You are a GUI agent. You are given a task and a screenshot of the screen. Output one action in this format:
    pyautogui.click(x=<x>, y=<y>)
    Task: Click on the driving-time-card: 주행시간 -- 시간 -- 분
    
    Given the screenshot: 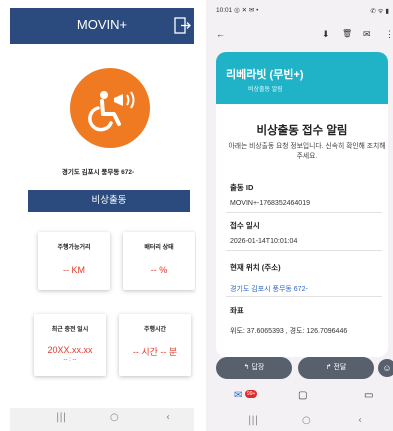 What is the action you would take?
    pyautogui.click(x=155, y=345)
    